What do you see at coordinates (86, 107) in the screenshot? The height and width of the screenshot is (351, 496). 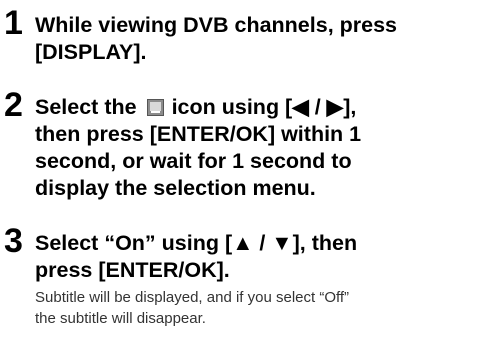 I see `step-2-line-1-before: Select the` at bounding box center [86, 107].